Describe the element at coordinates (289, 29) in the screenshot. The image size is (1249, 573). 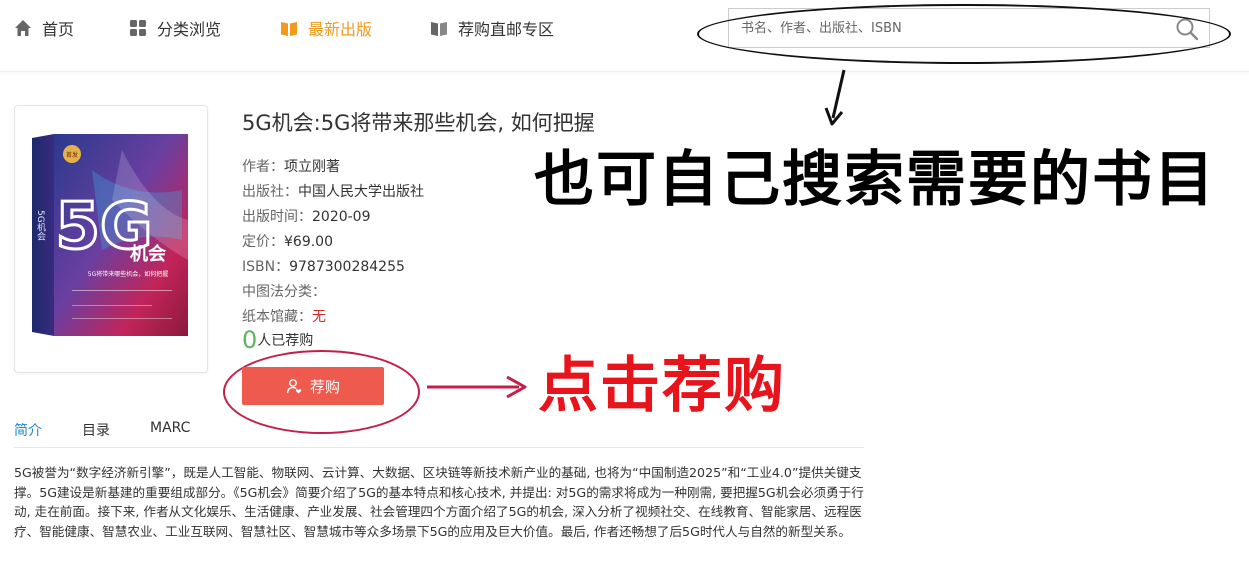
I see `open-book-icon` at that location.